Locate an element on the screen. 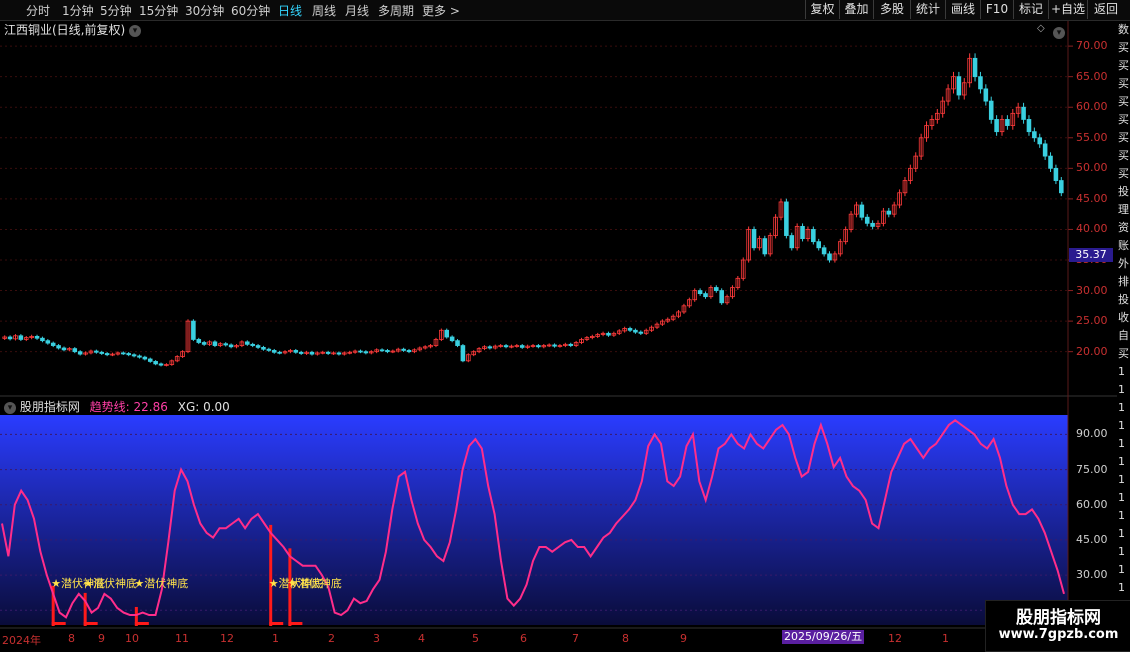 Image resolution: width=1130 pixels, height=652 pixels. date-tick-label: 12 is located at coordinates (227, 638).